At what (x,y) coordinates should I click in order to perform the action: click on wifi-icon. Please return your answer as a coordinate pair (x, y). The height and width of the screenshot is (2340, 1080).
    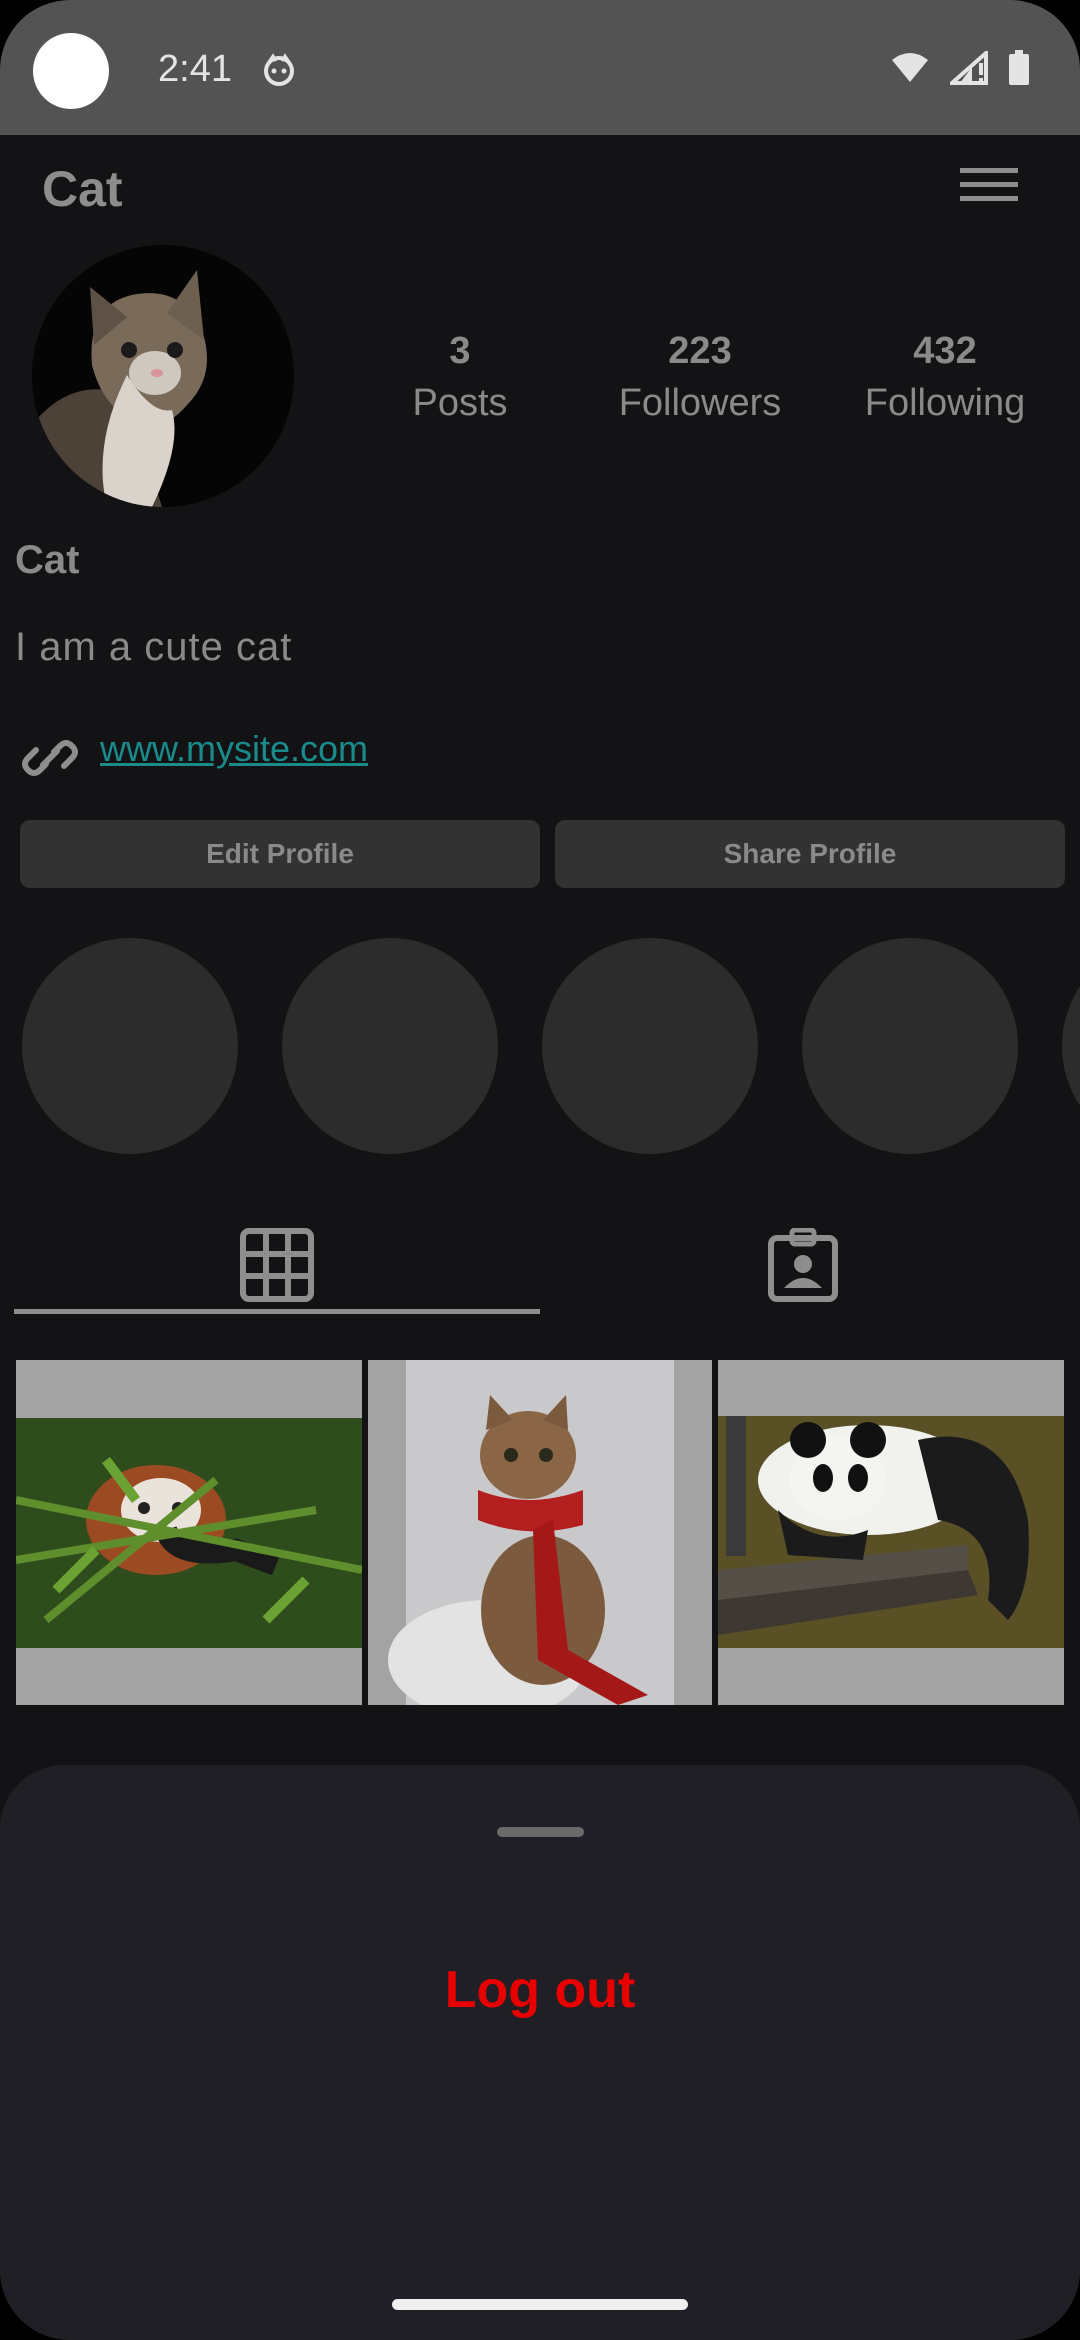
    Looking at the image, I should click on (910, 67).